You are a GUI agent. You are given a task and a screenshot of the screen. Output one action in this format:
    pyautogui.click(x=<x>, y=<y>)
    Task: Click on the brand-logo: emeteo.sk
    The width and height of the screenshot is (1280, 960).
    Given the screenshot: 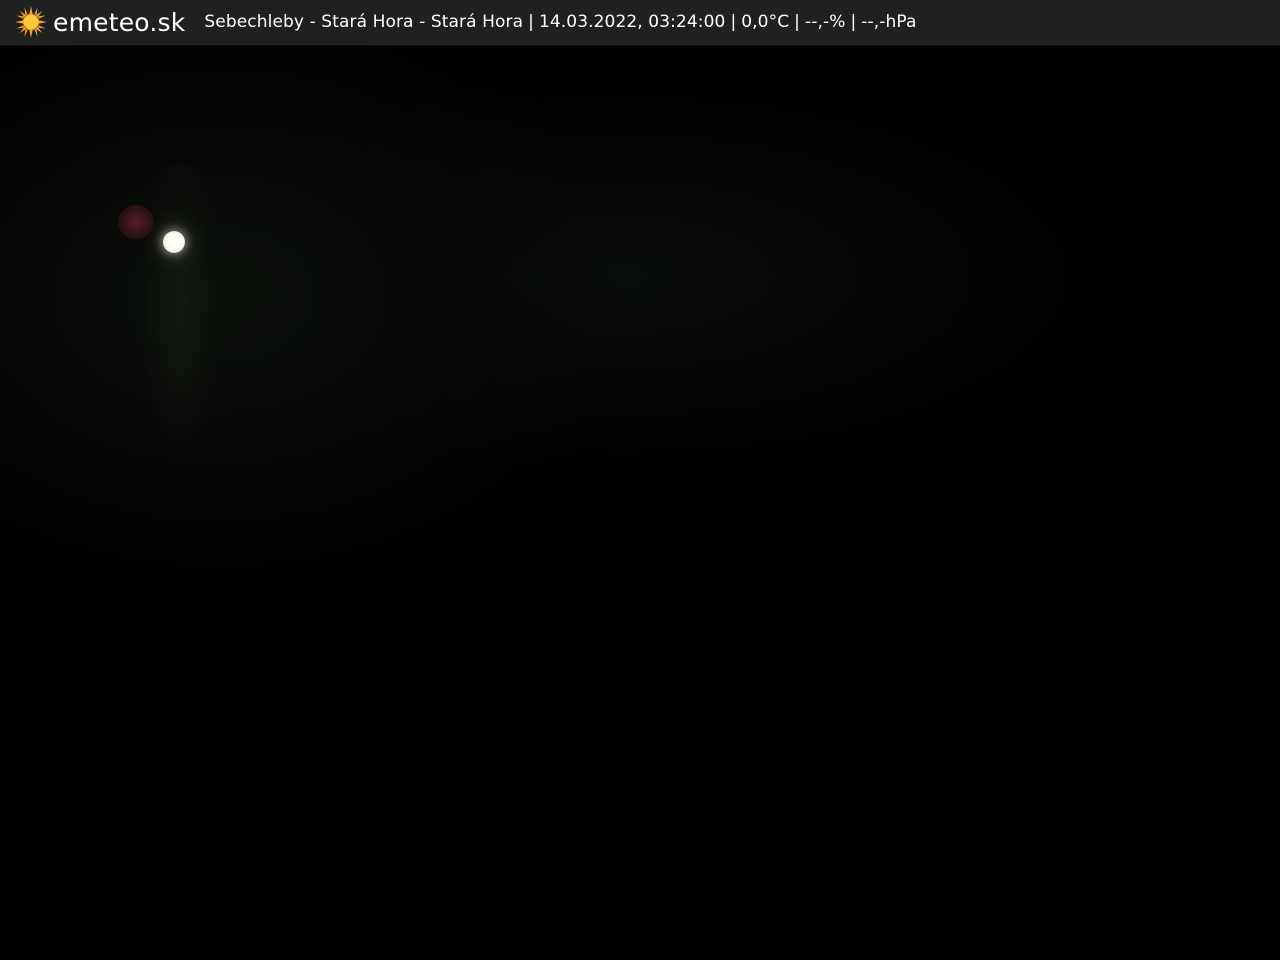 What is the action you would take?
    pyautogui.click(x=99, y=22)
    